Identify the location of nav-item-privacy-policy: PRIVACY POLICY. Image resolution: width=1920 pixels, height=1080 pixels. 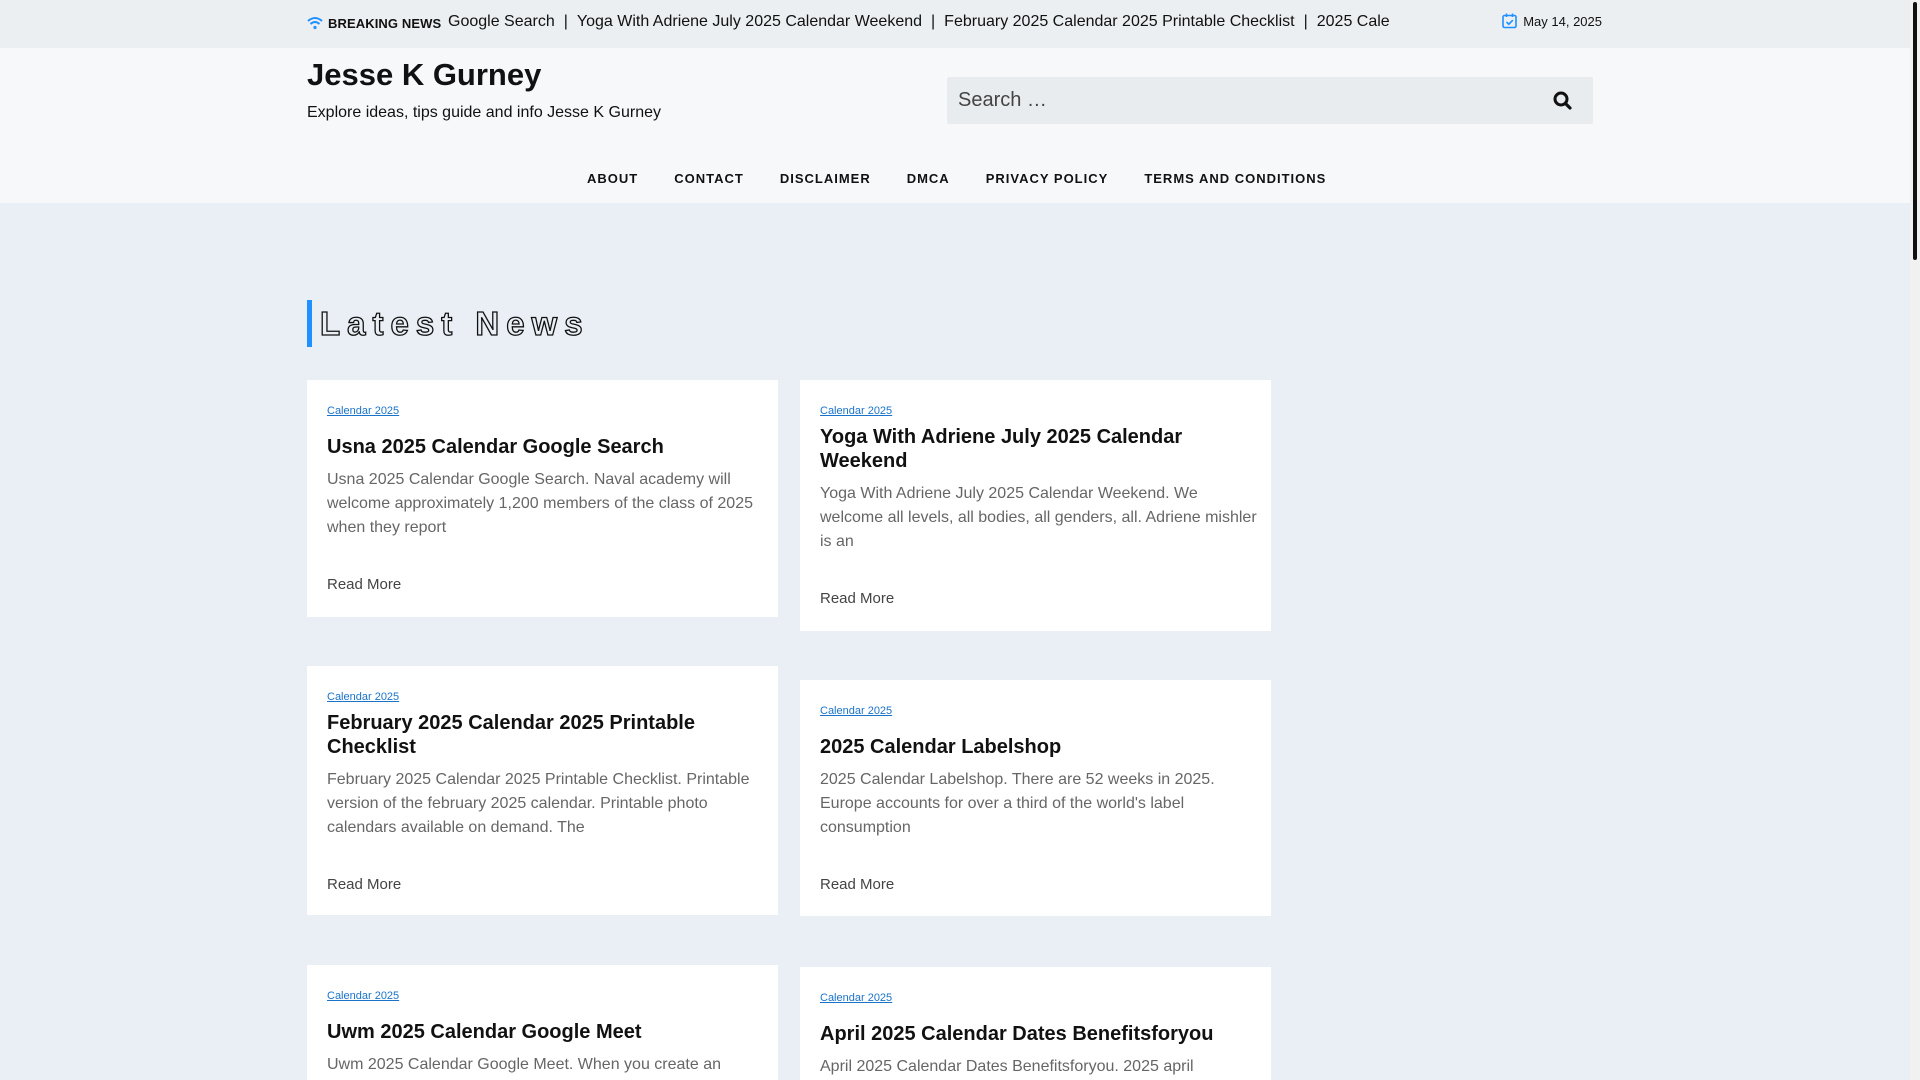
(1047, 178).